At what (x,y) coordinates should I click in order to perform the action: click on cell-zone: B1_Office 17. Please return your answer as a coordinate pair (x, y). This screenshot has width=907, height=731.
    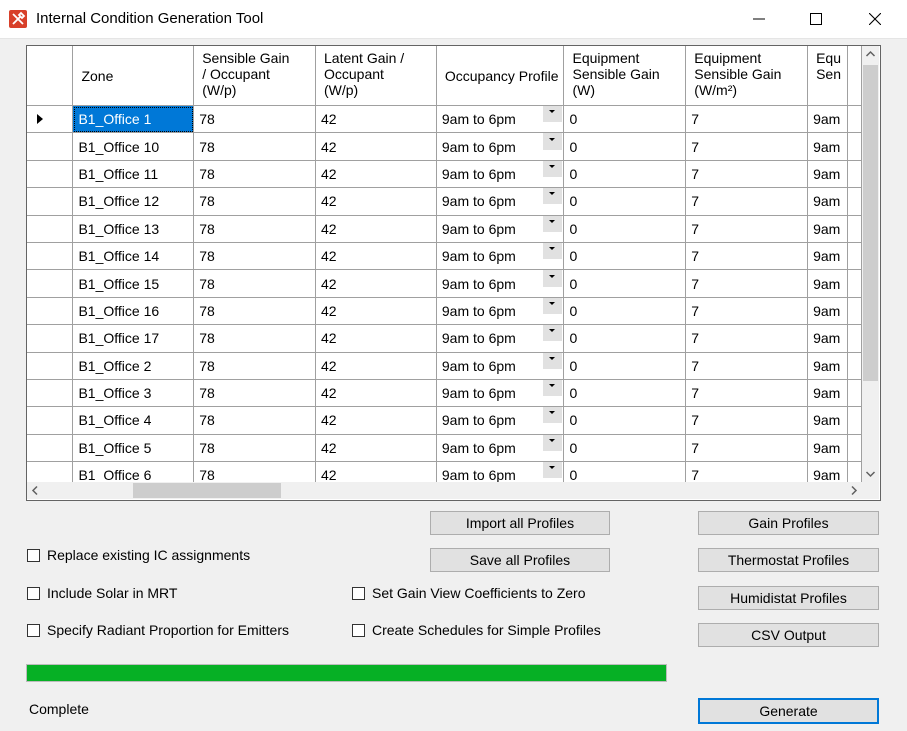
    Looking at the image, I should click on (133, 338).